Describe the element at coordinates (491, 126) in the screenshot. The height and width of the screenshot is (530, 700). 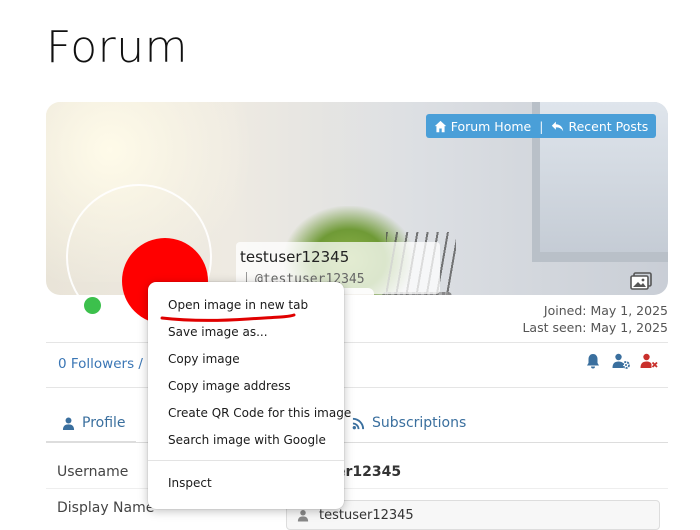
I see `forum-home-label: Forum Home` at that location.